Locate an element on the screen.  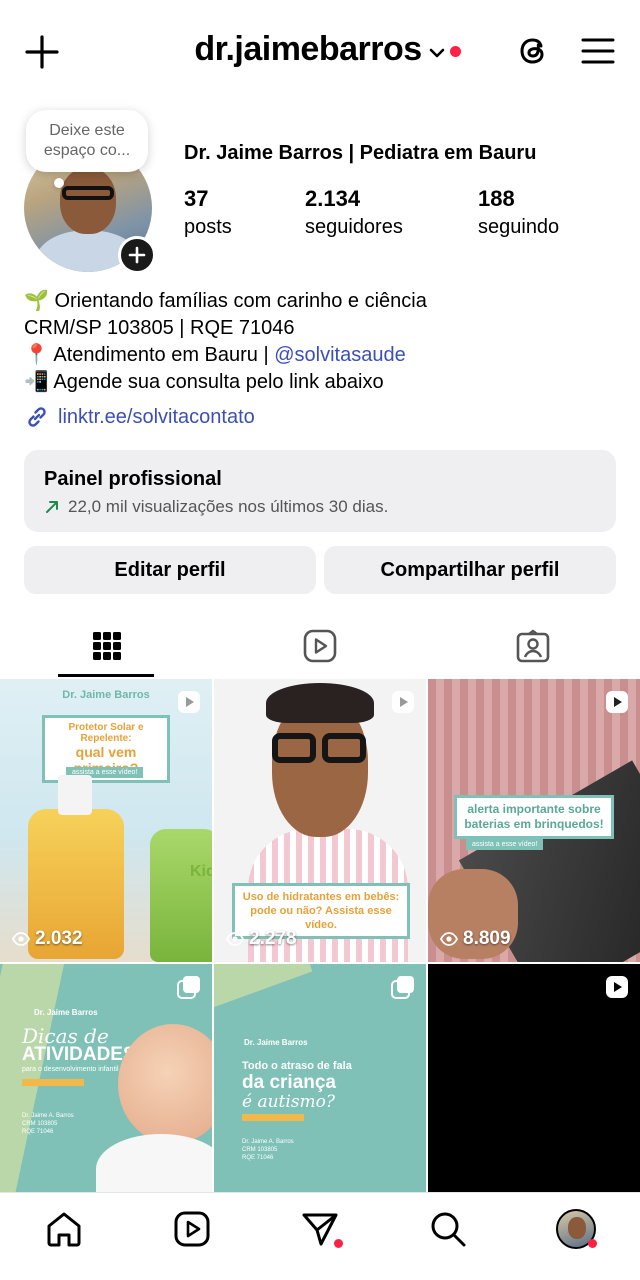
panel-title: Painel profissional is located at coordinates (133, 479).